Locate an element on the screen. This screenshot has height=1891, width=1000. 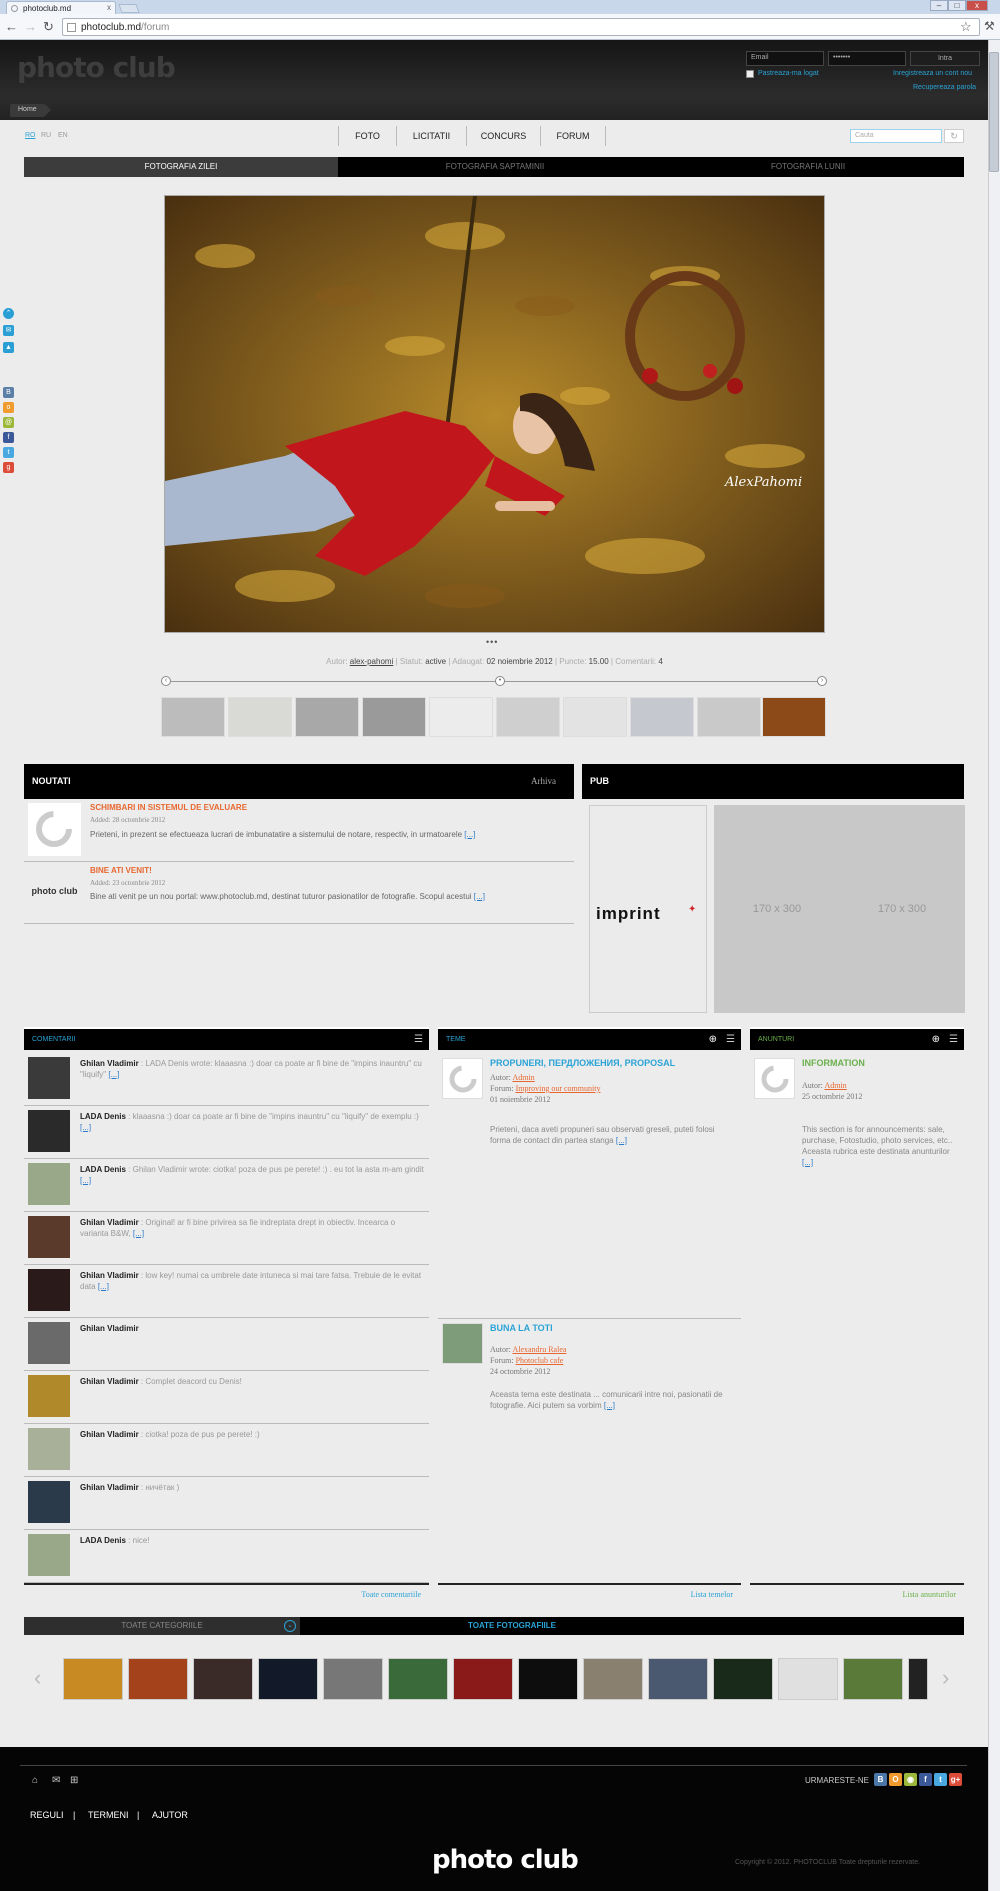
graduation-icon: ▲ is located at coordinates (8, 347).